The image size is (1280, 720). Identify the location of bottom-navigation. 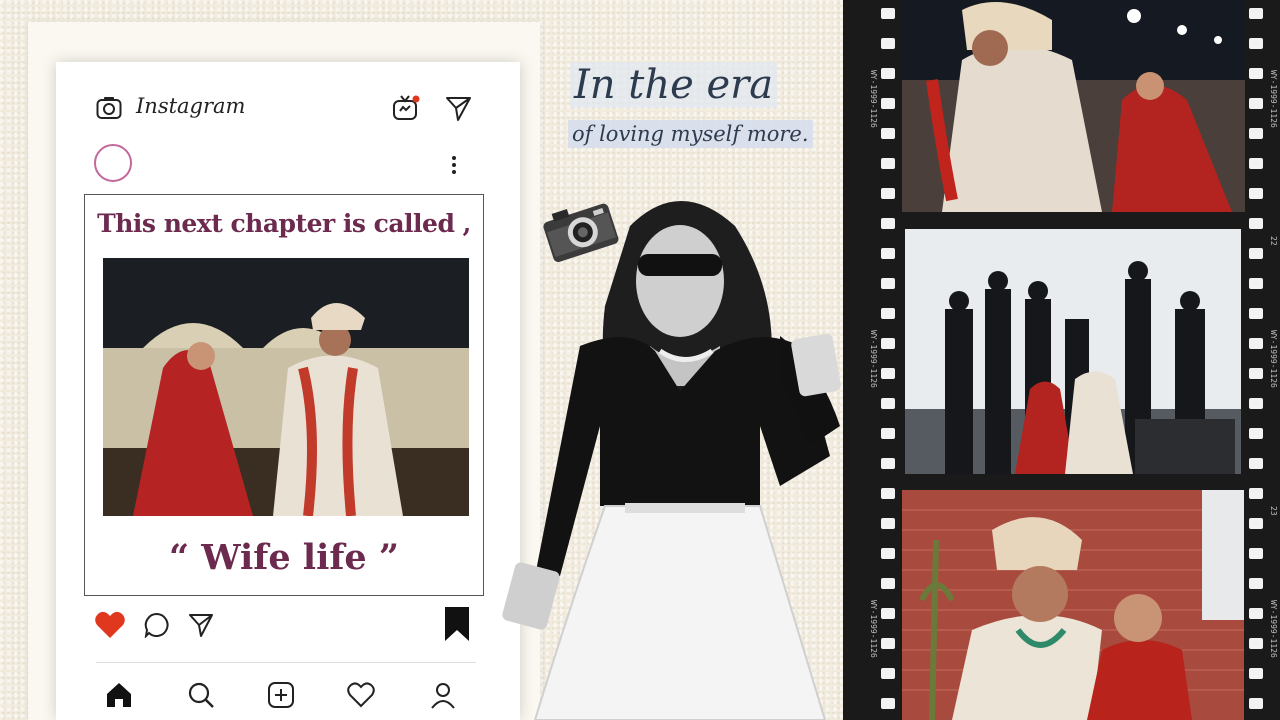
(288, 694).